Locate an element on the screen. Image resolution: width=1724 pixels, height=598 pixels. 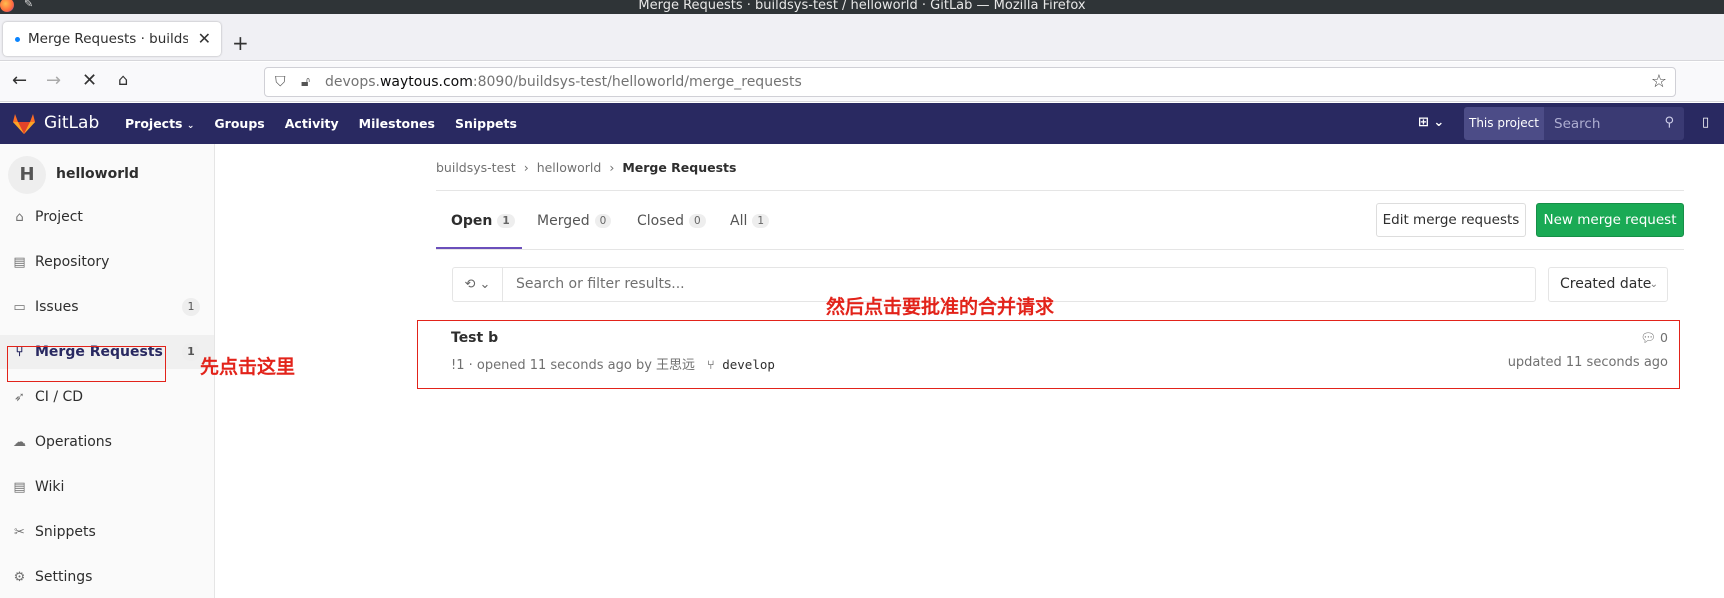
sidebar-item-wiki: ▤ Wiki is located at coordinates (107, 487).